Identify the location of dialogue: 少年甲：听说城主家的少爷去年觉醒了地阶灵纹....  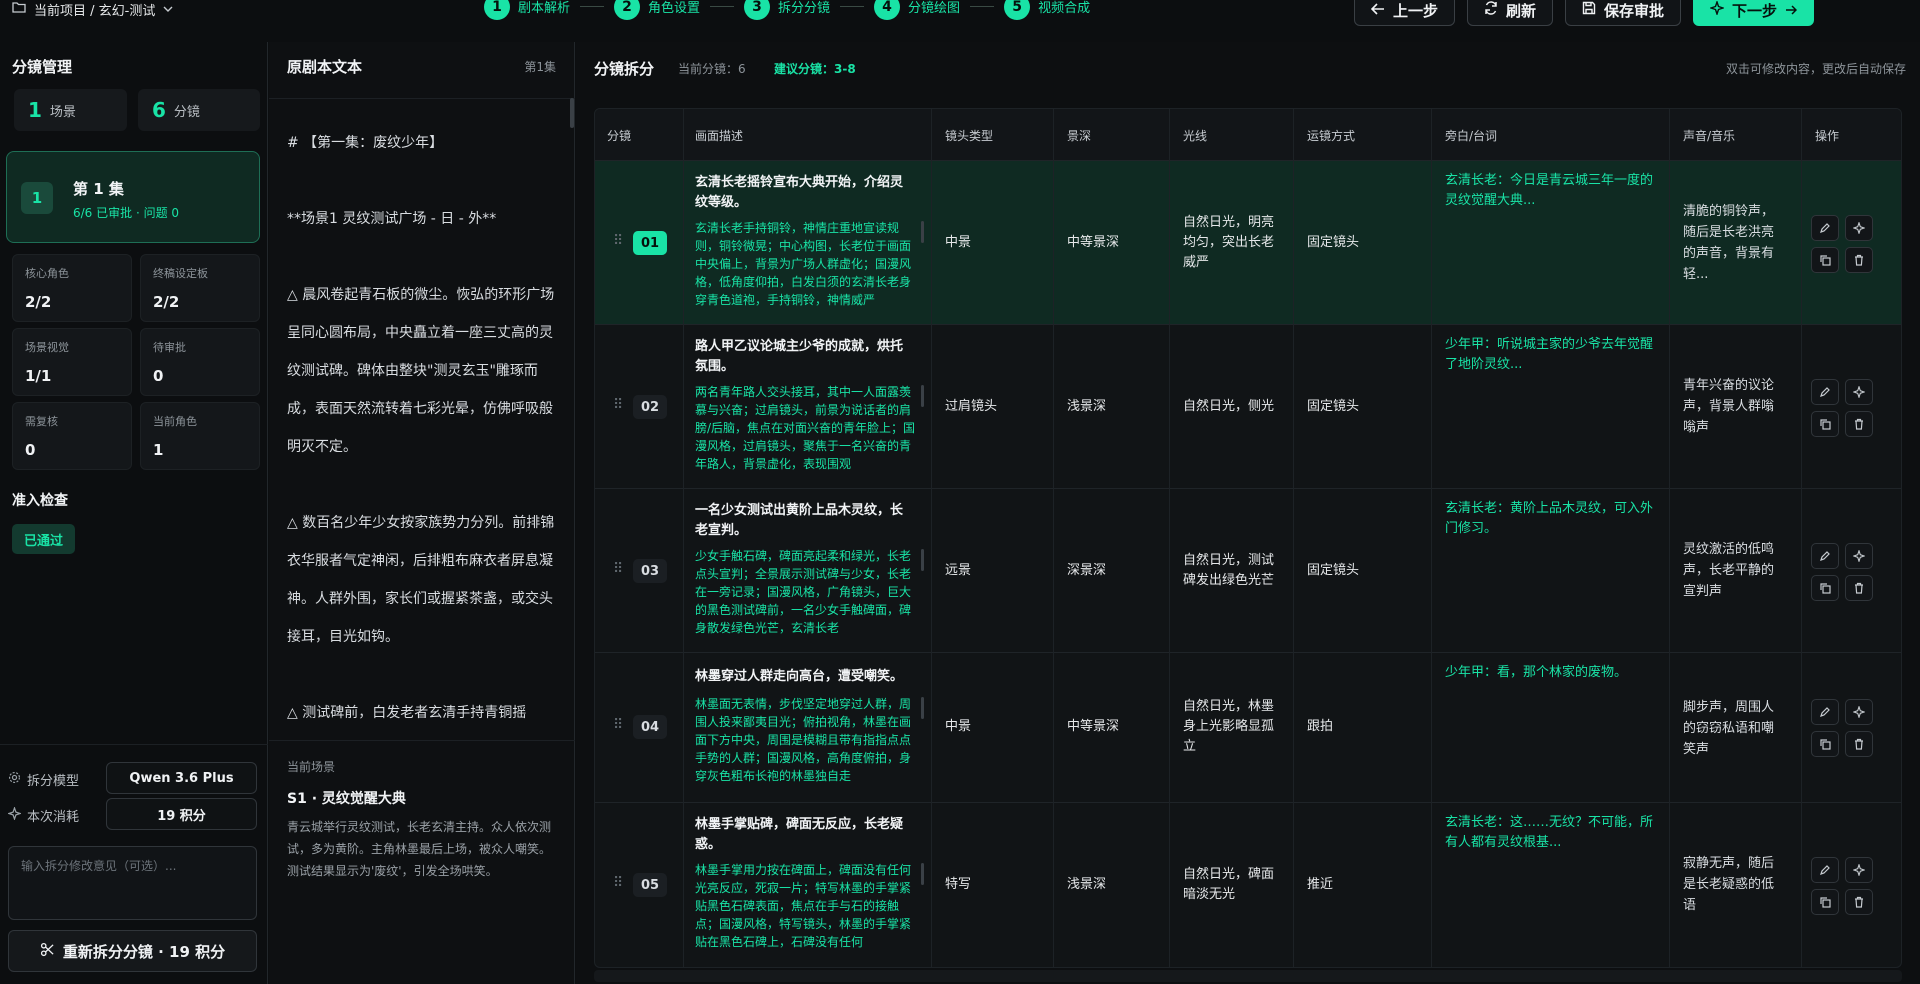
(1555, 355).